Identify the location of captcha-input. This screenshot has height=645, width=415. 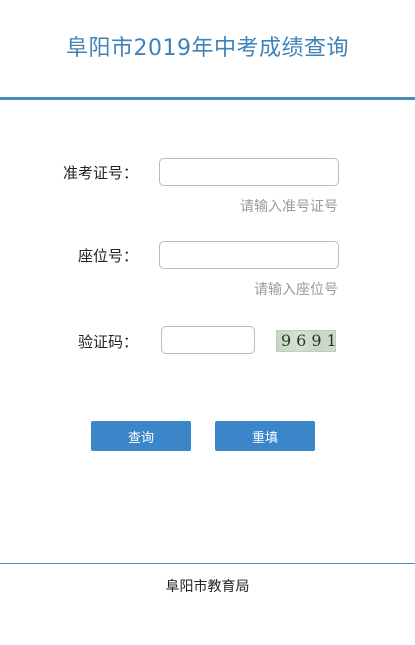
(208, 340).